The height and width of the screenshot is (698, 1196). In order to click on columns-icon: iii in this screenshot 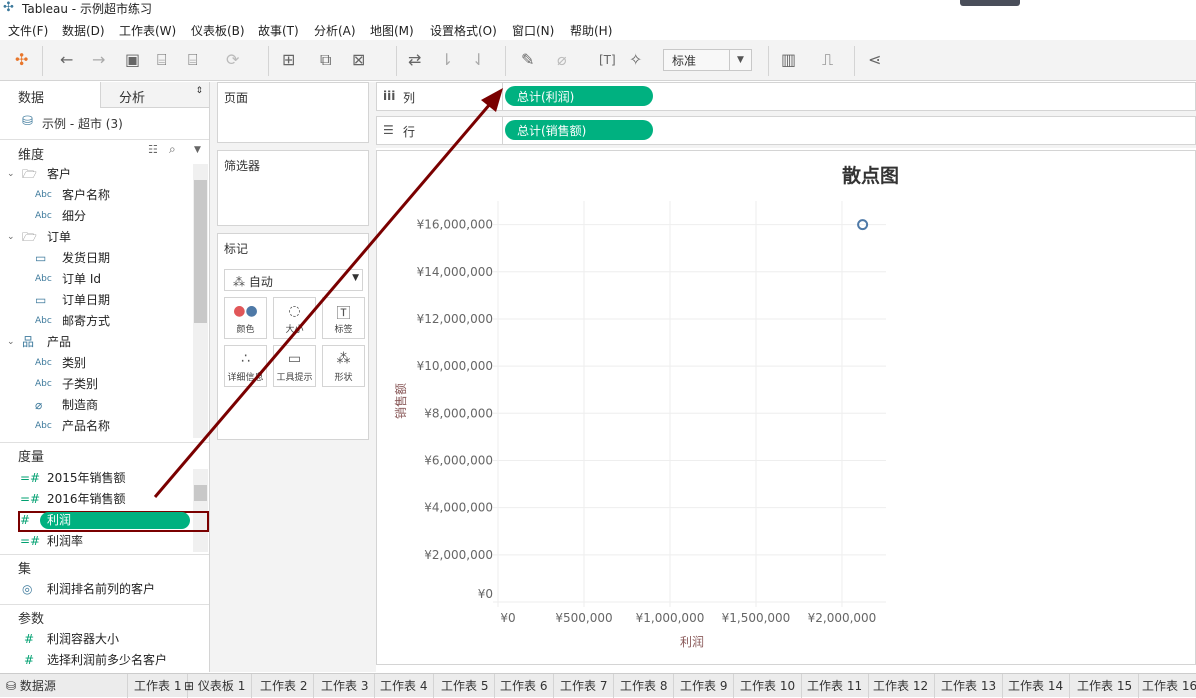, I will do `click(389, 96)`.